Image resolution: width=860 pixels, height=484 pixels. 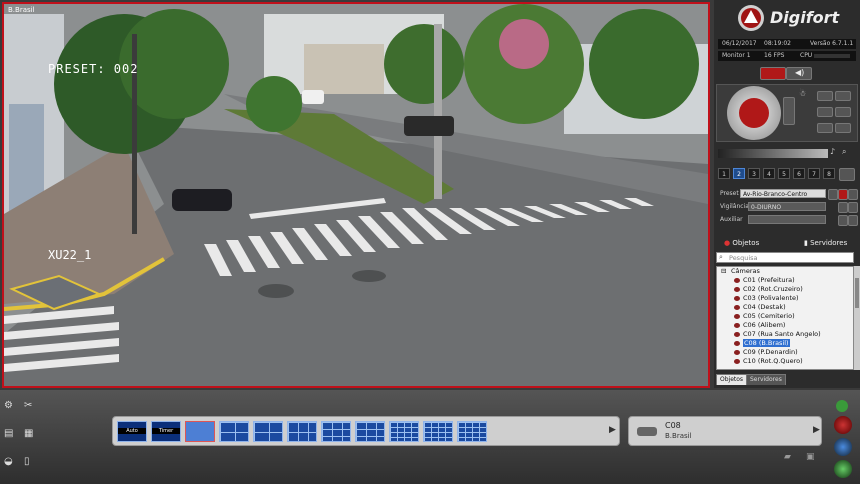 What do you see at coordinates (785, 325) in the screenshot?
I see `camera-item: C06 (Alibem)` at bounding box center [785, 325].